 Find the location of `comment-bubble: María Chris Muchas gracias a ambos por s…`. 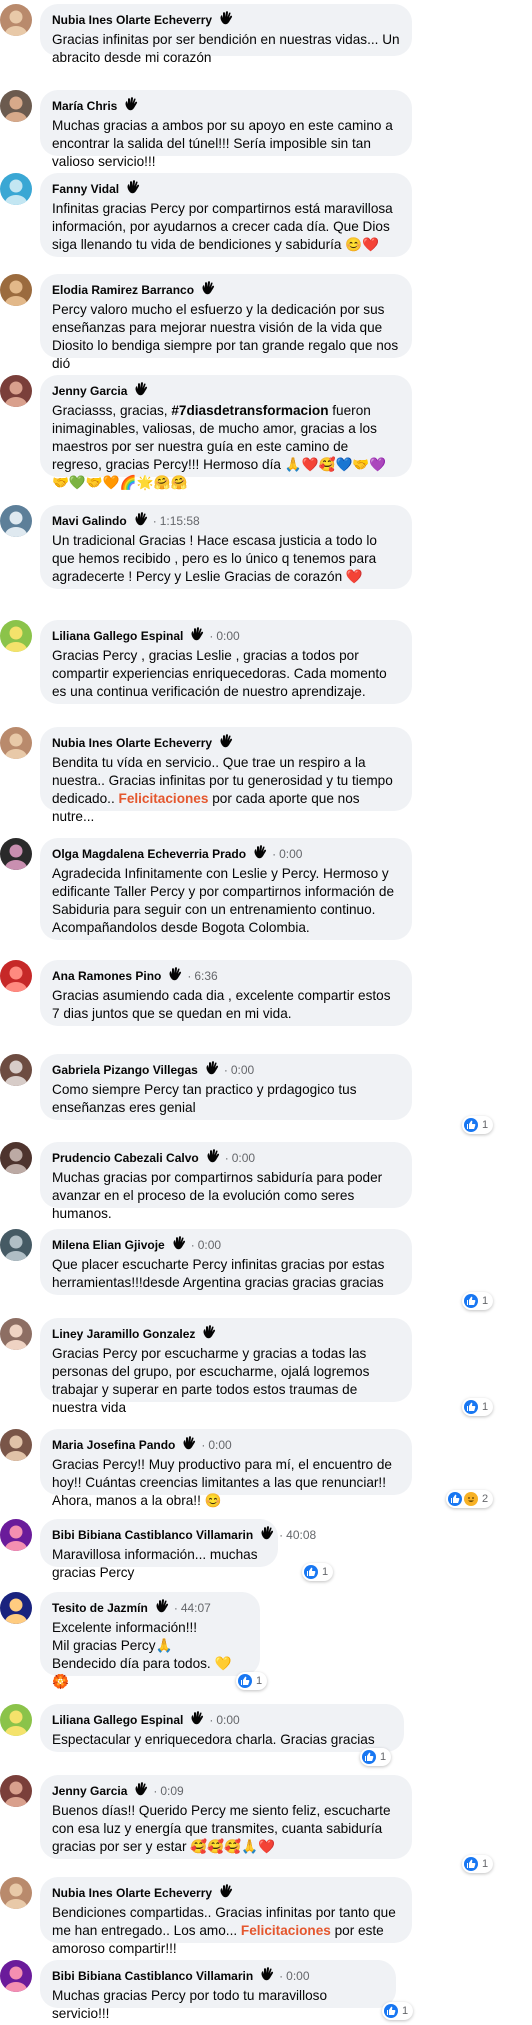

comment-bubble: María Chris Muchas gracias a ambos por s… is located at coordinates (226, 129).